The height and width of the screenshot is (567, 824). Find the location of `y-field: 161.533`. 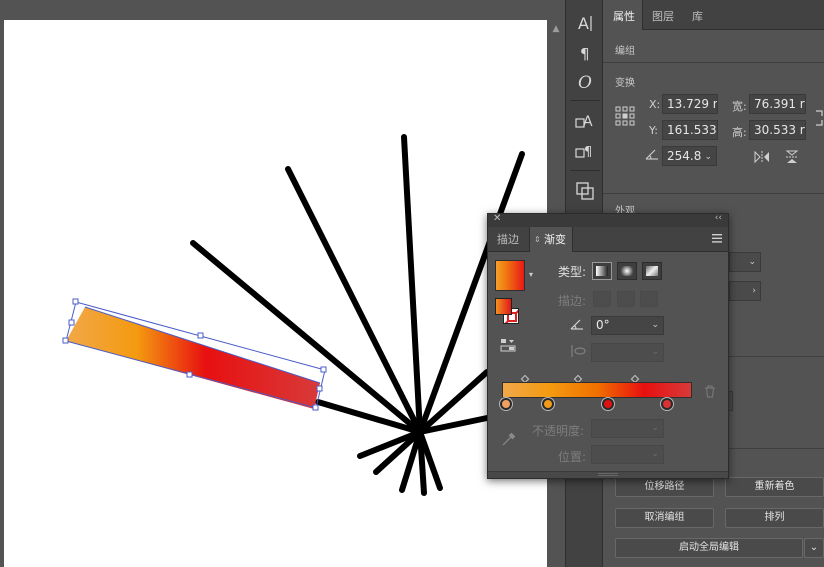

y-field: 161.533 is located at coordinates (690, 130).